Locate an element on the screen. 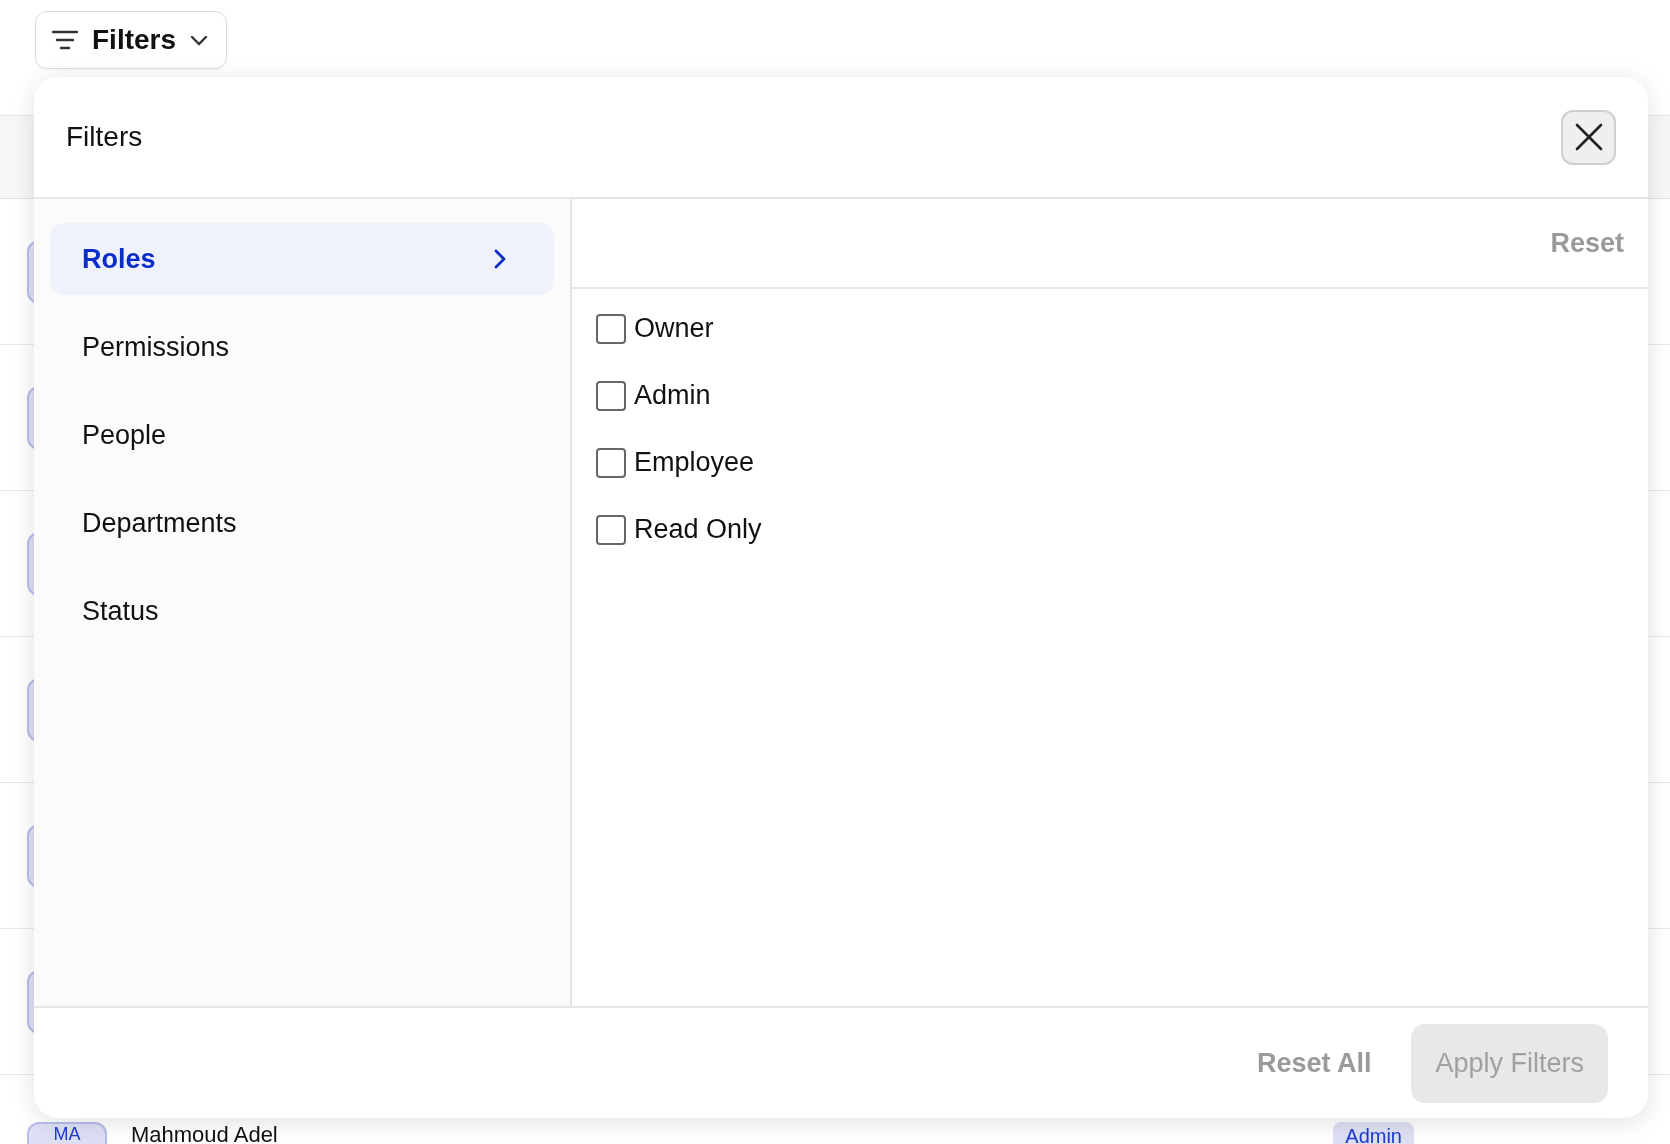 The image size is (1670, 1144). filter-category: Departments is located at coordinates (302, 523).